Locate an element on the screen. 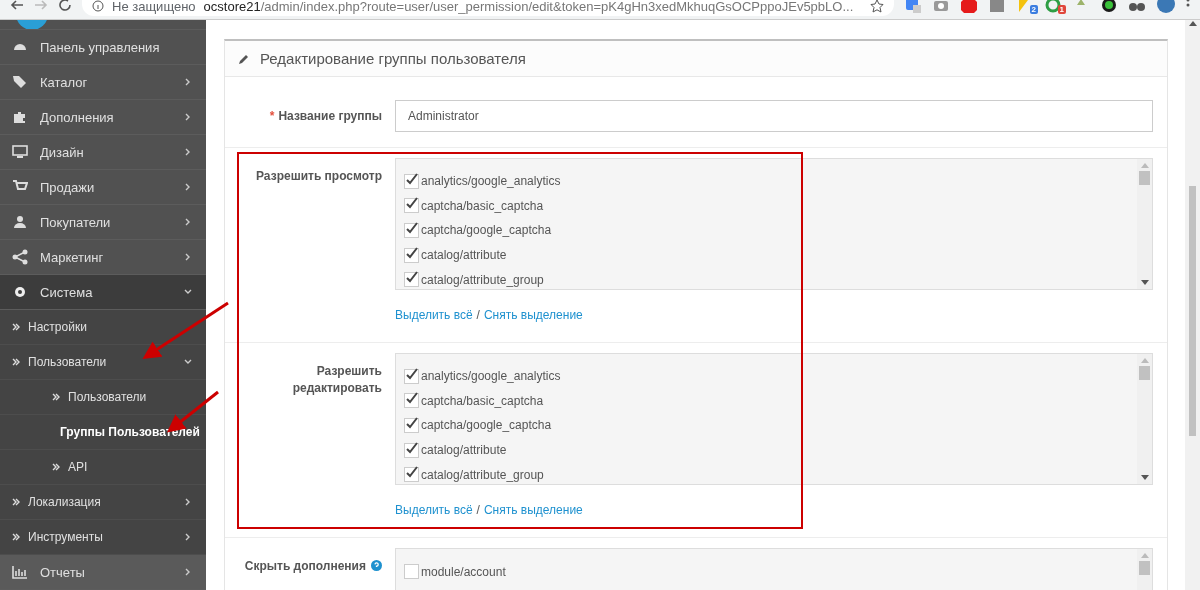  puzzle-icon is located at coordinates (20, 117).